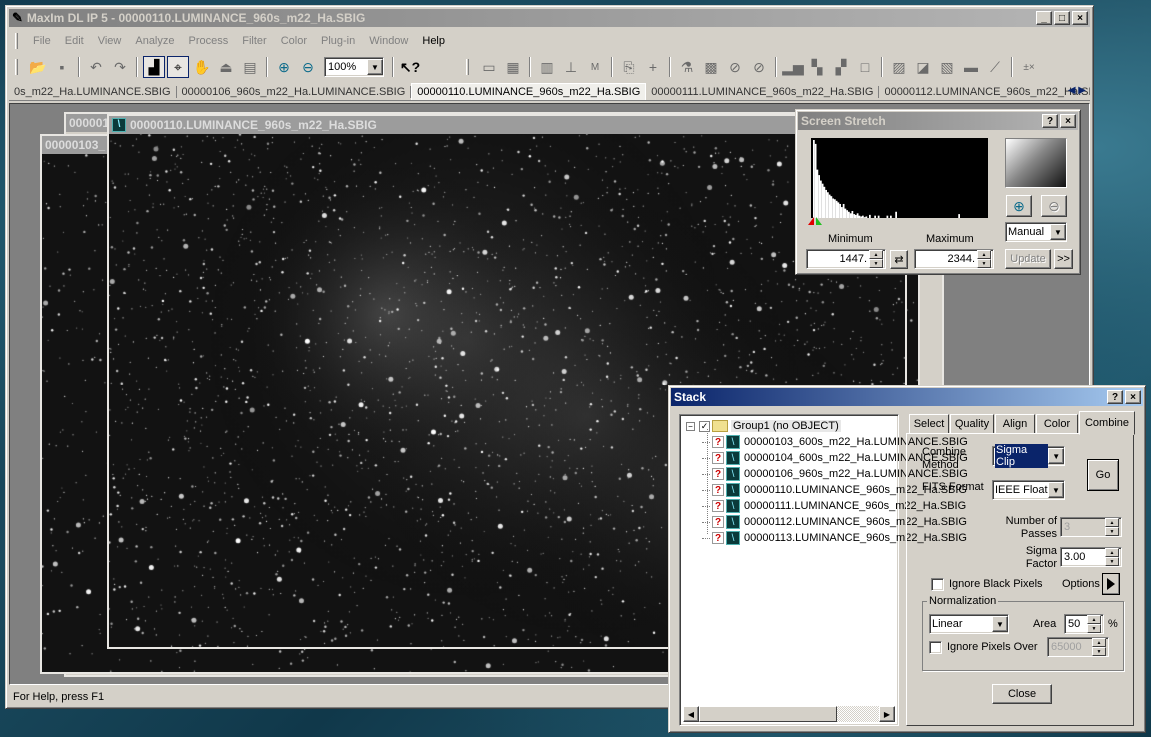  Describe the element at coordinates (595, 67) in the screenshot. I see `m-ruler-icon: M` at that location.